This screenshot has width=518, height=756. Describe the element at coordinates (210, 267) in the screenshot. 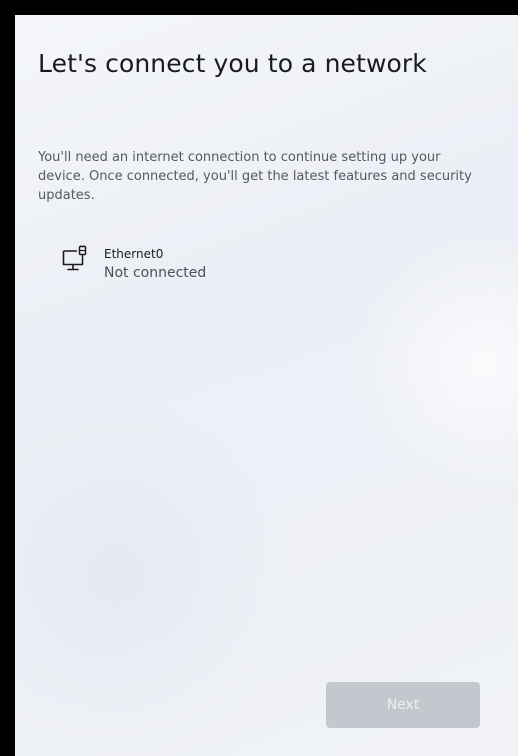

I see `network-item-ethernet0: Ethernet0 Not connected` at that location.